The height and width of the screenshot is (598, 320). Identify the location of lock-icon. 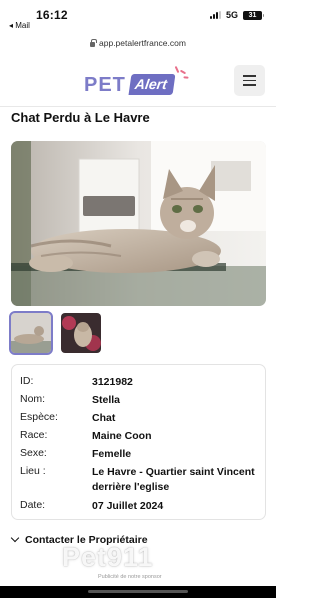
(93, 42).